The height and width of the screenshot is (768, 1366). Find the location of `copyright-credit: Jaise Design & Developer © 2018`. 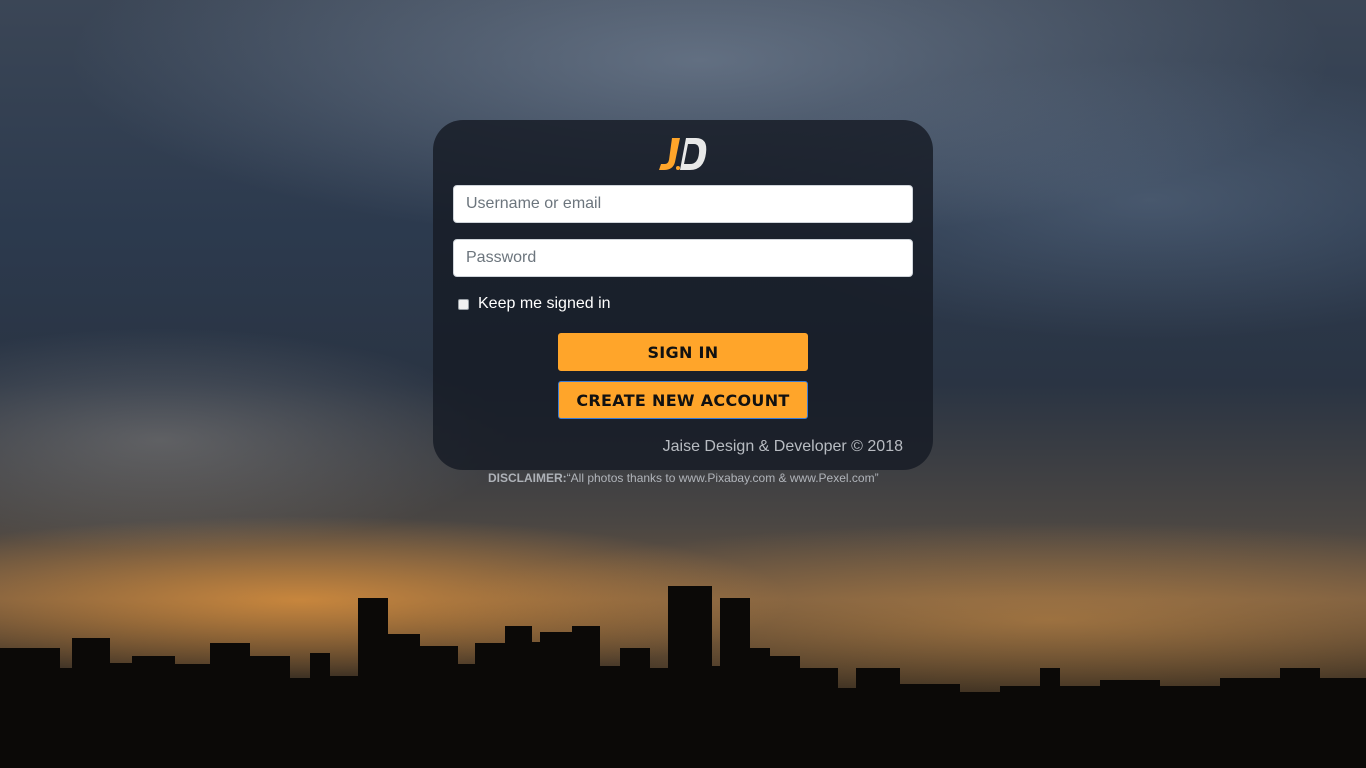

copyright-credit: Jaise Design & Developer © 2018 is located at coordinates (782, 446).